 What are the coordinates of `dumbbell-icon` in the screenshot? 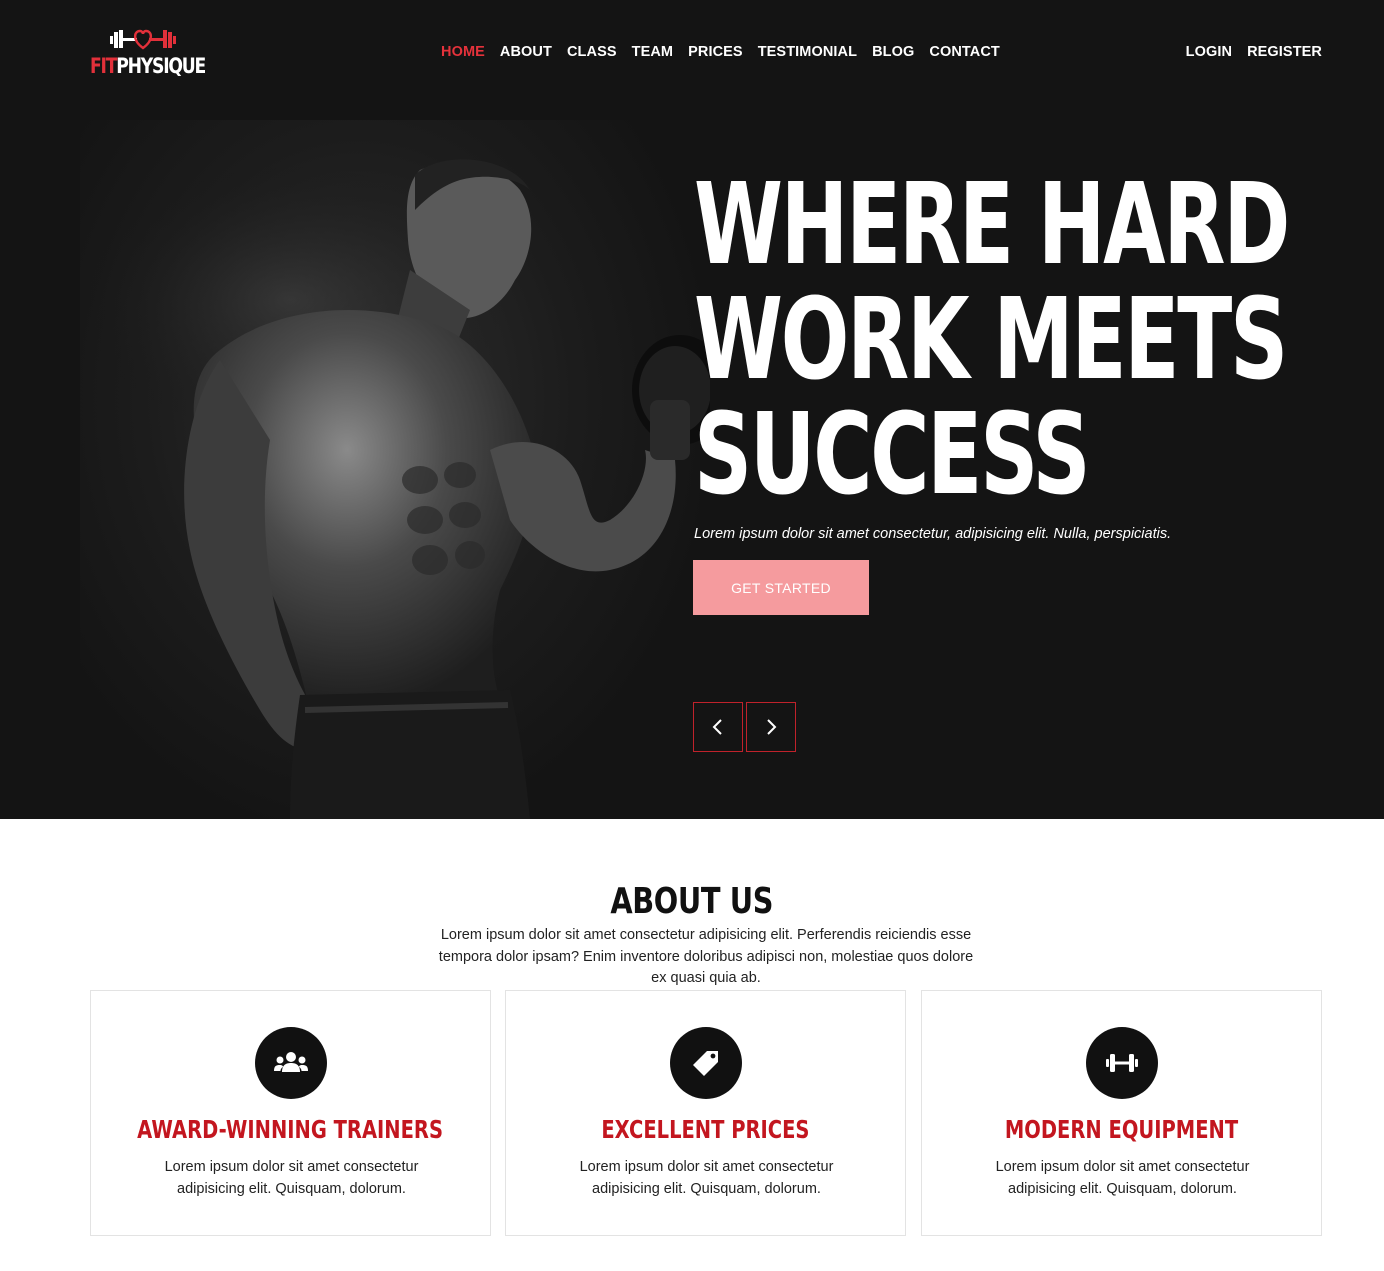 It's located at (1122, 1063).